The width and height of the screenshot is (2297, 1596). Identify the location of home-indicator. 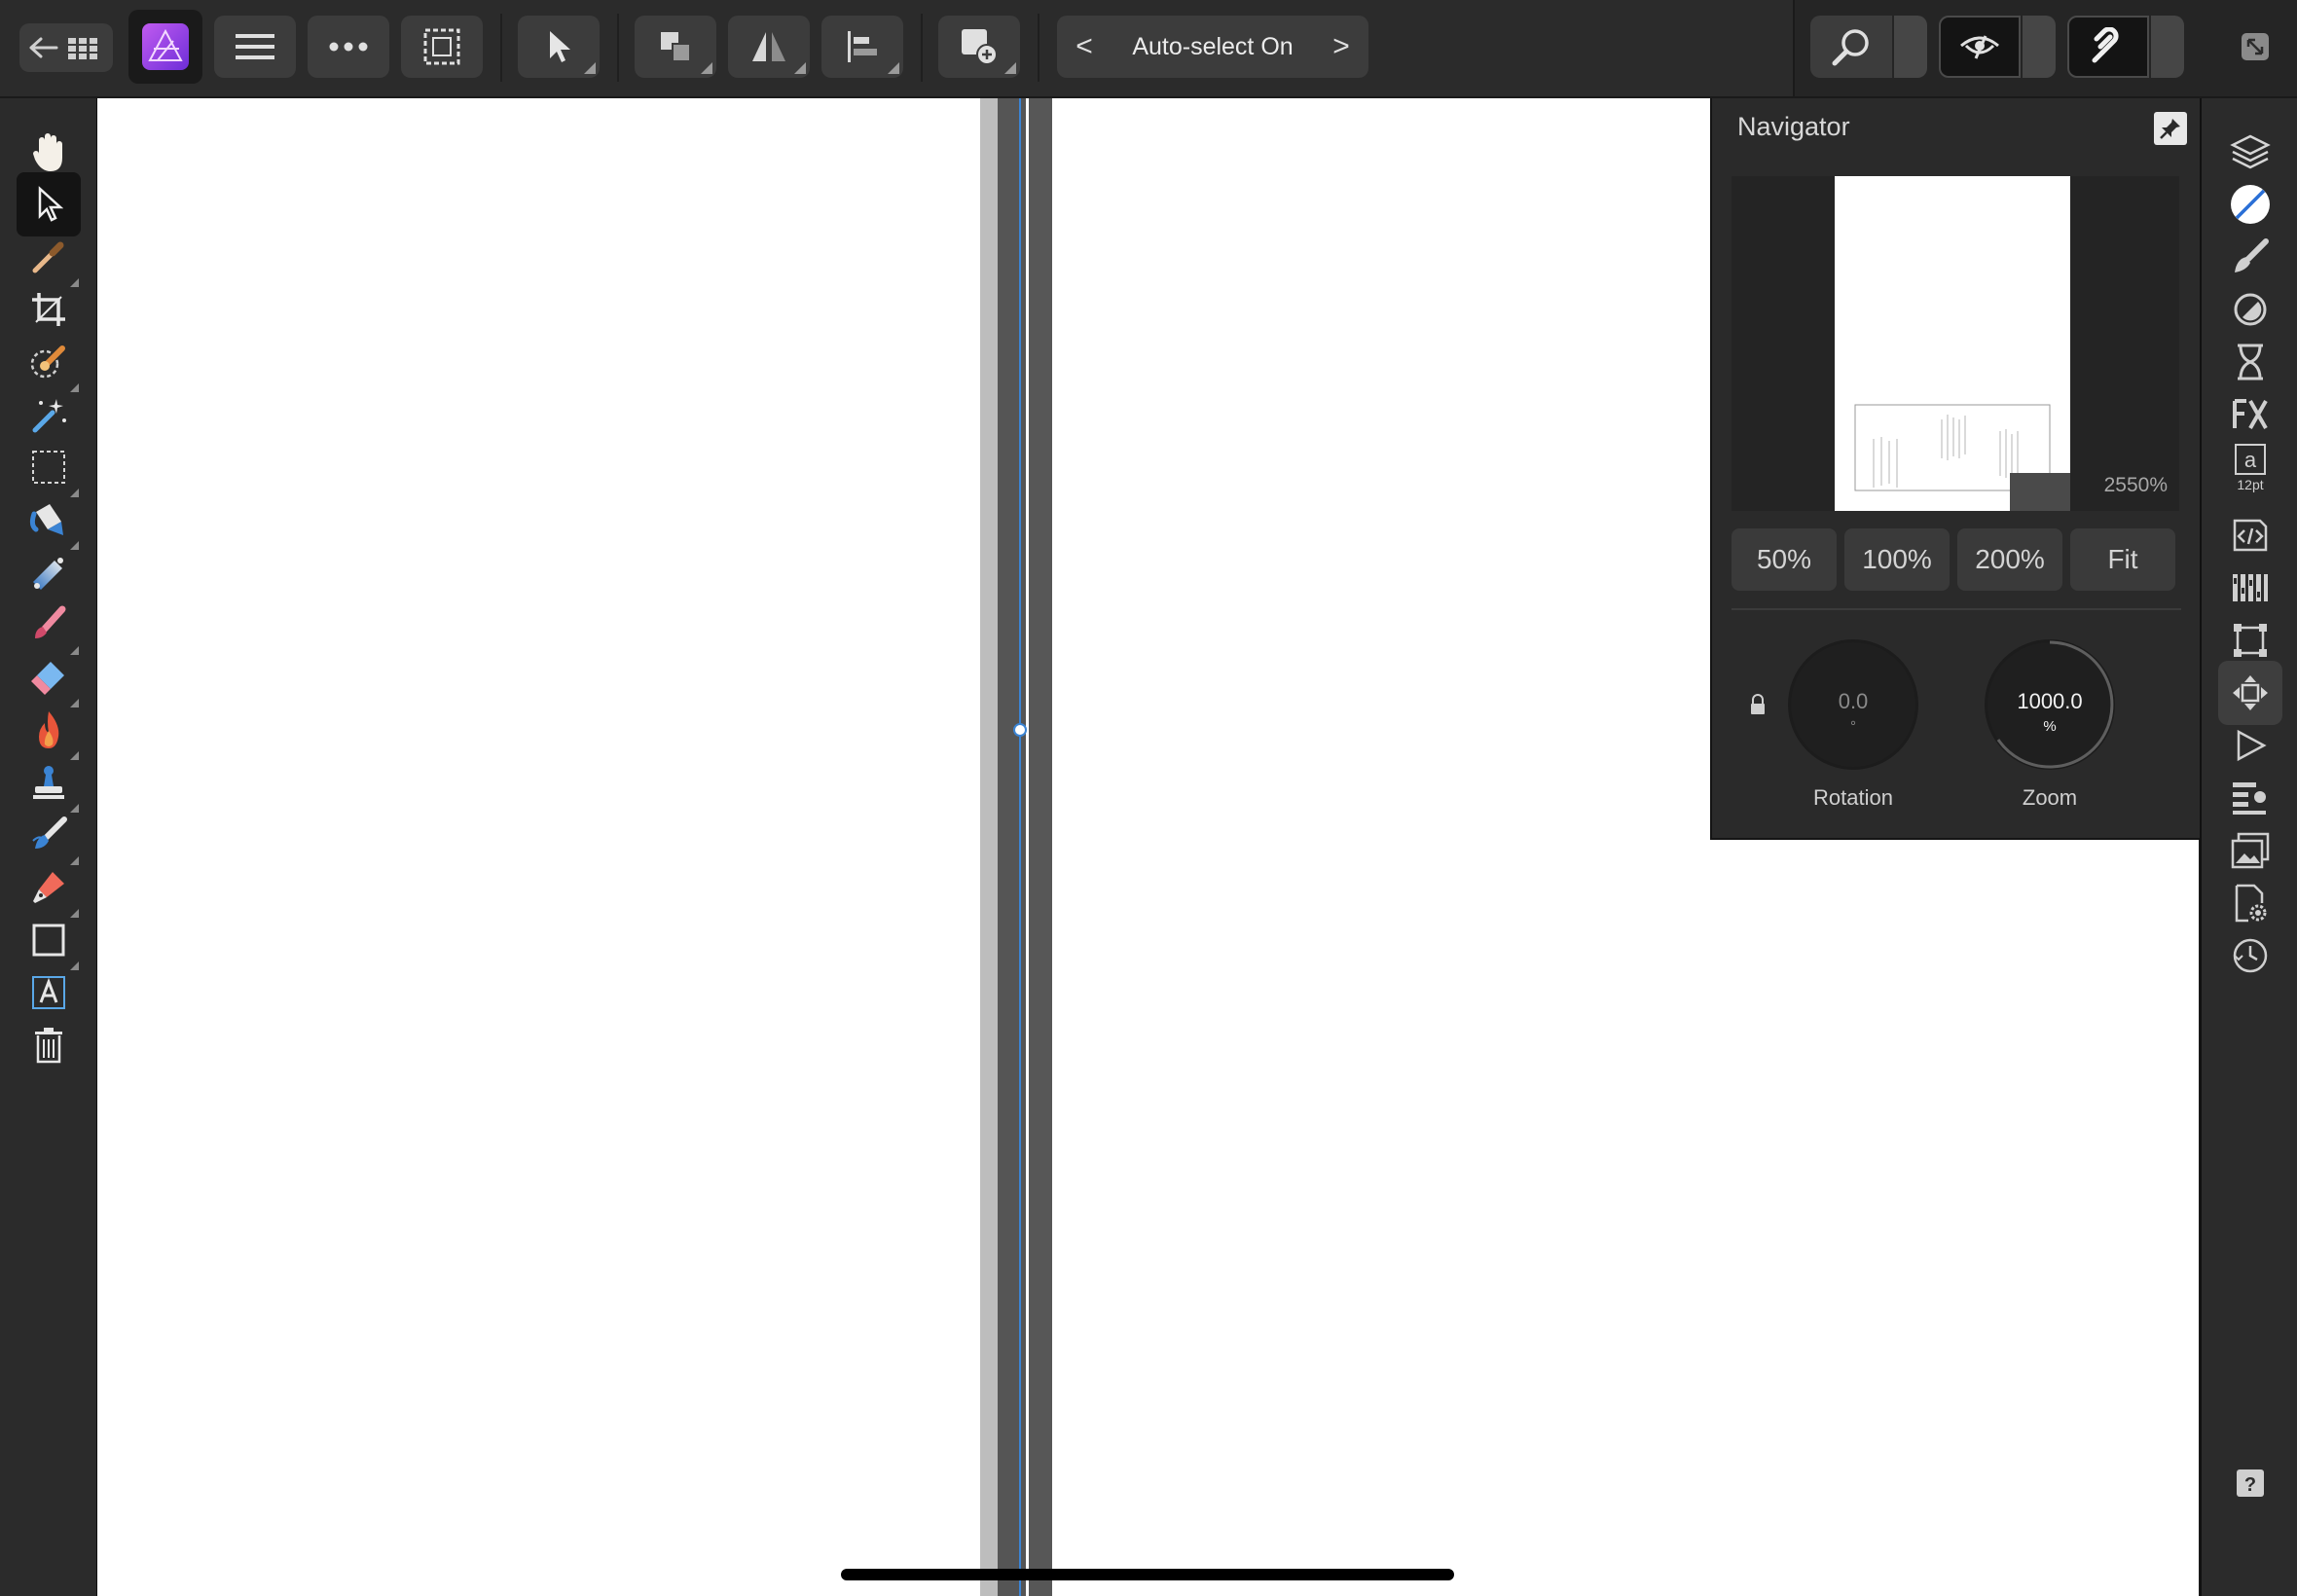
(1147, 1574).